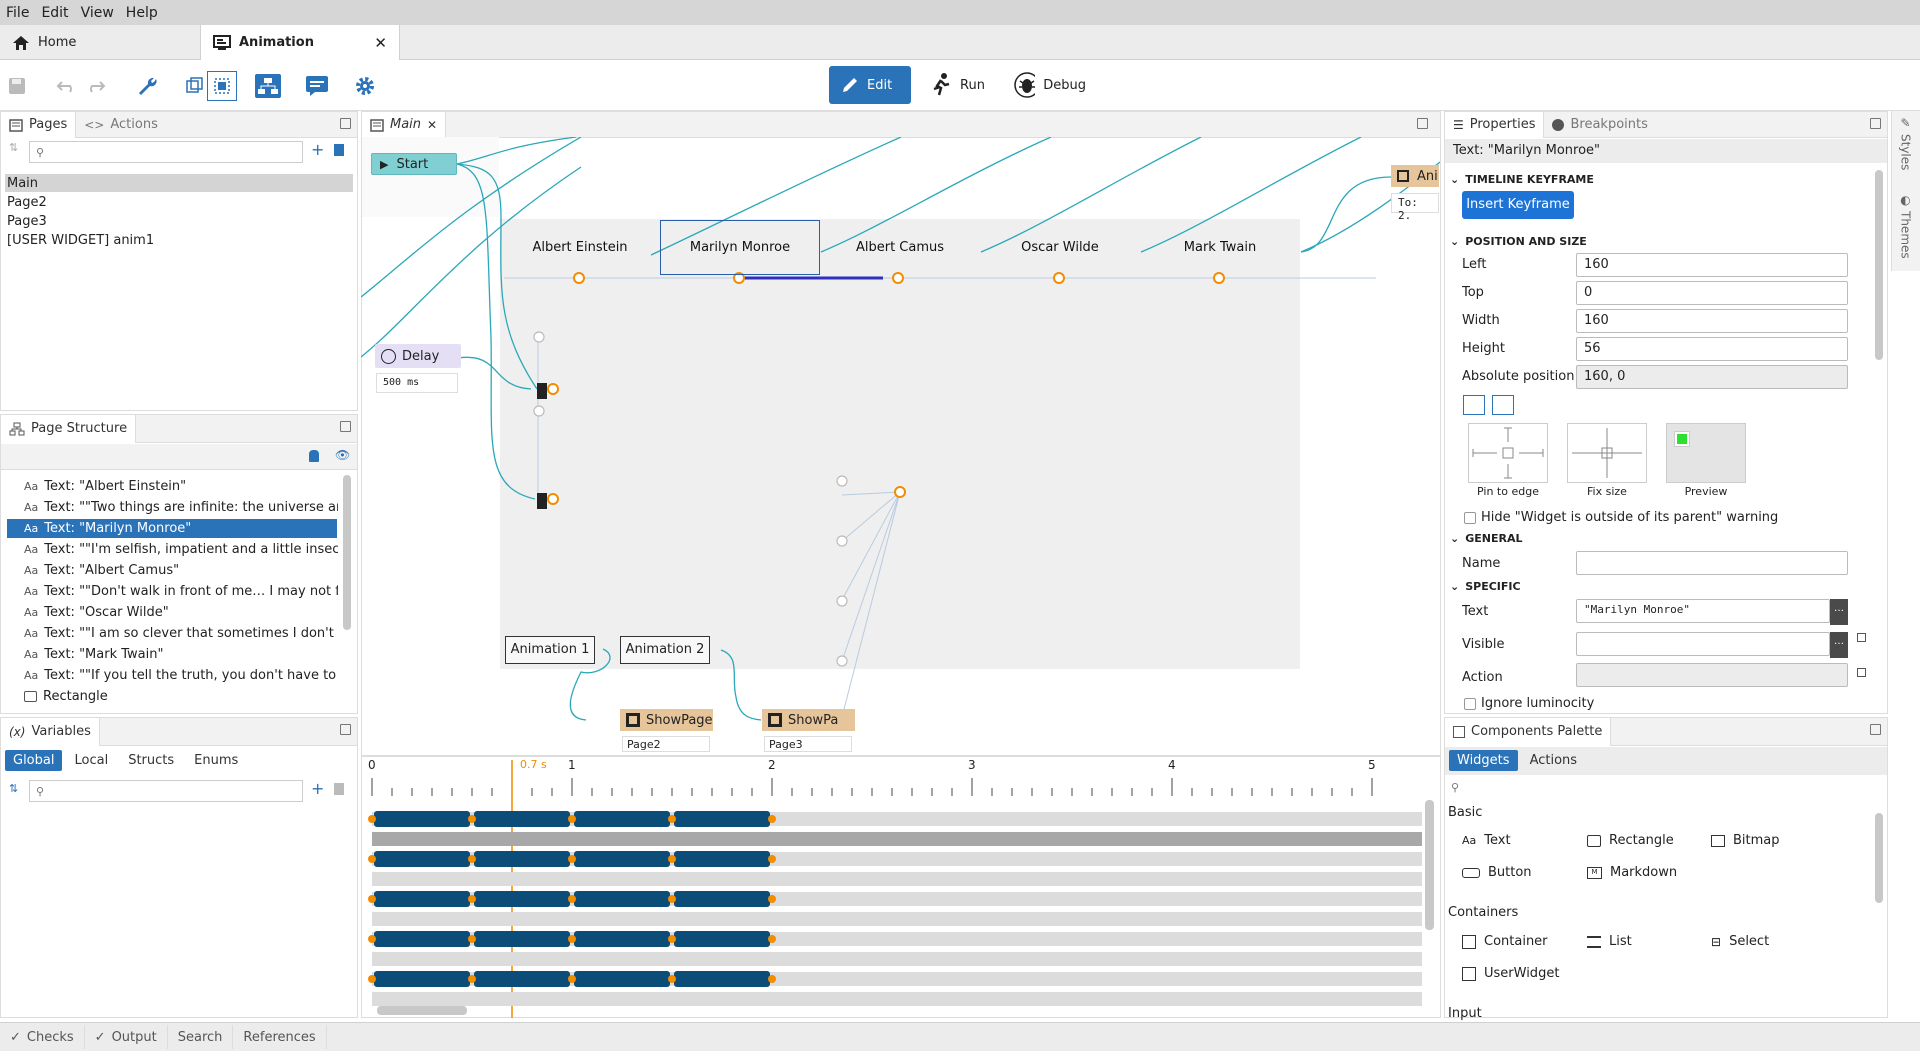 The height and width of the screenshot is (1051, 1920). What do you see at coordinates (580, 247) in the screenshot?
I see `text-albert-einstein: Albert Einstein` at bounding box center [580, 247].